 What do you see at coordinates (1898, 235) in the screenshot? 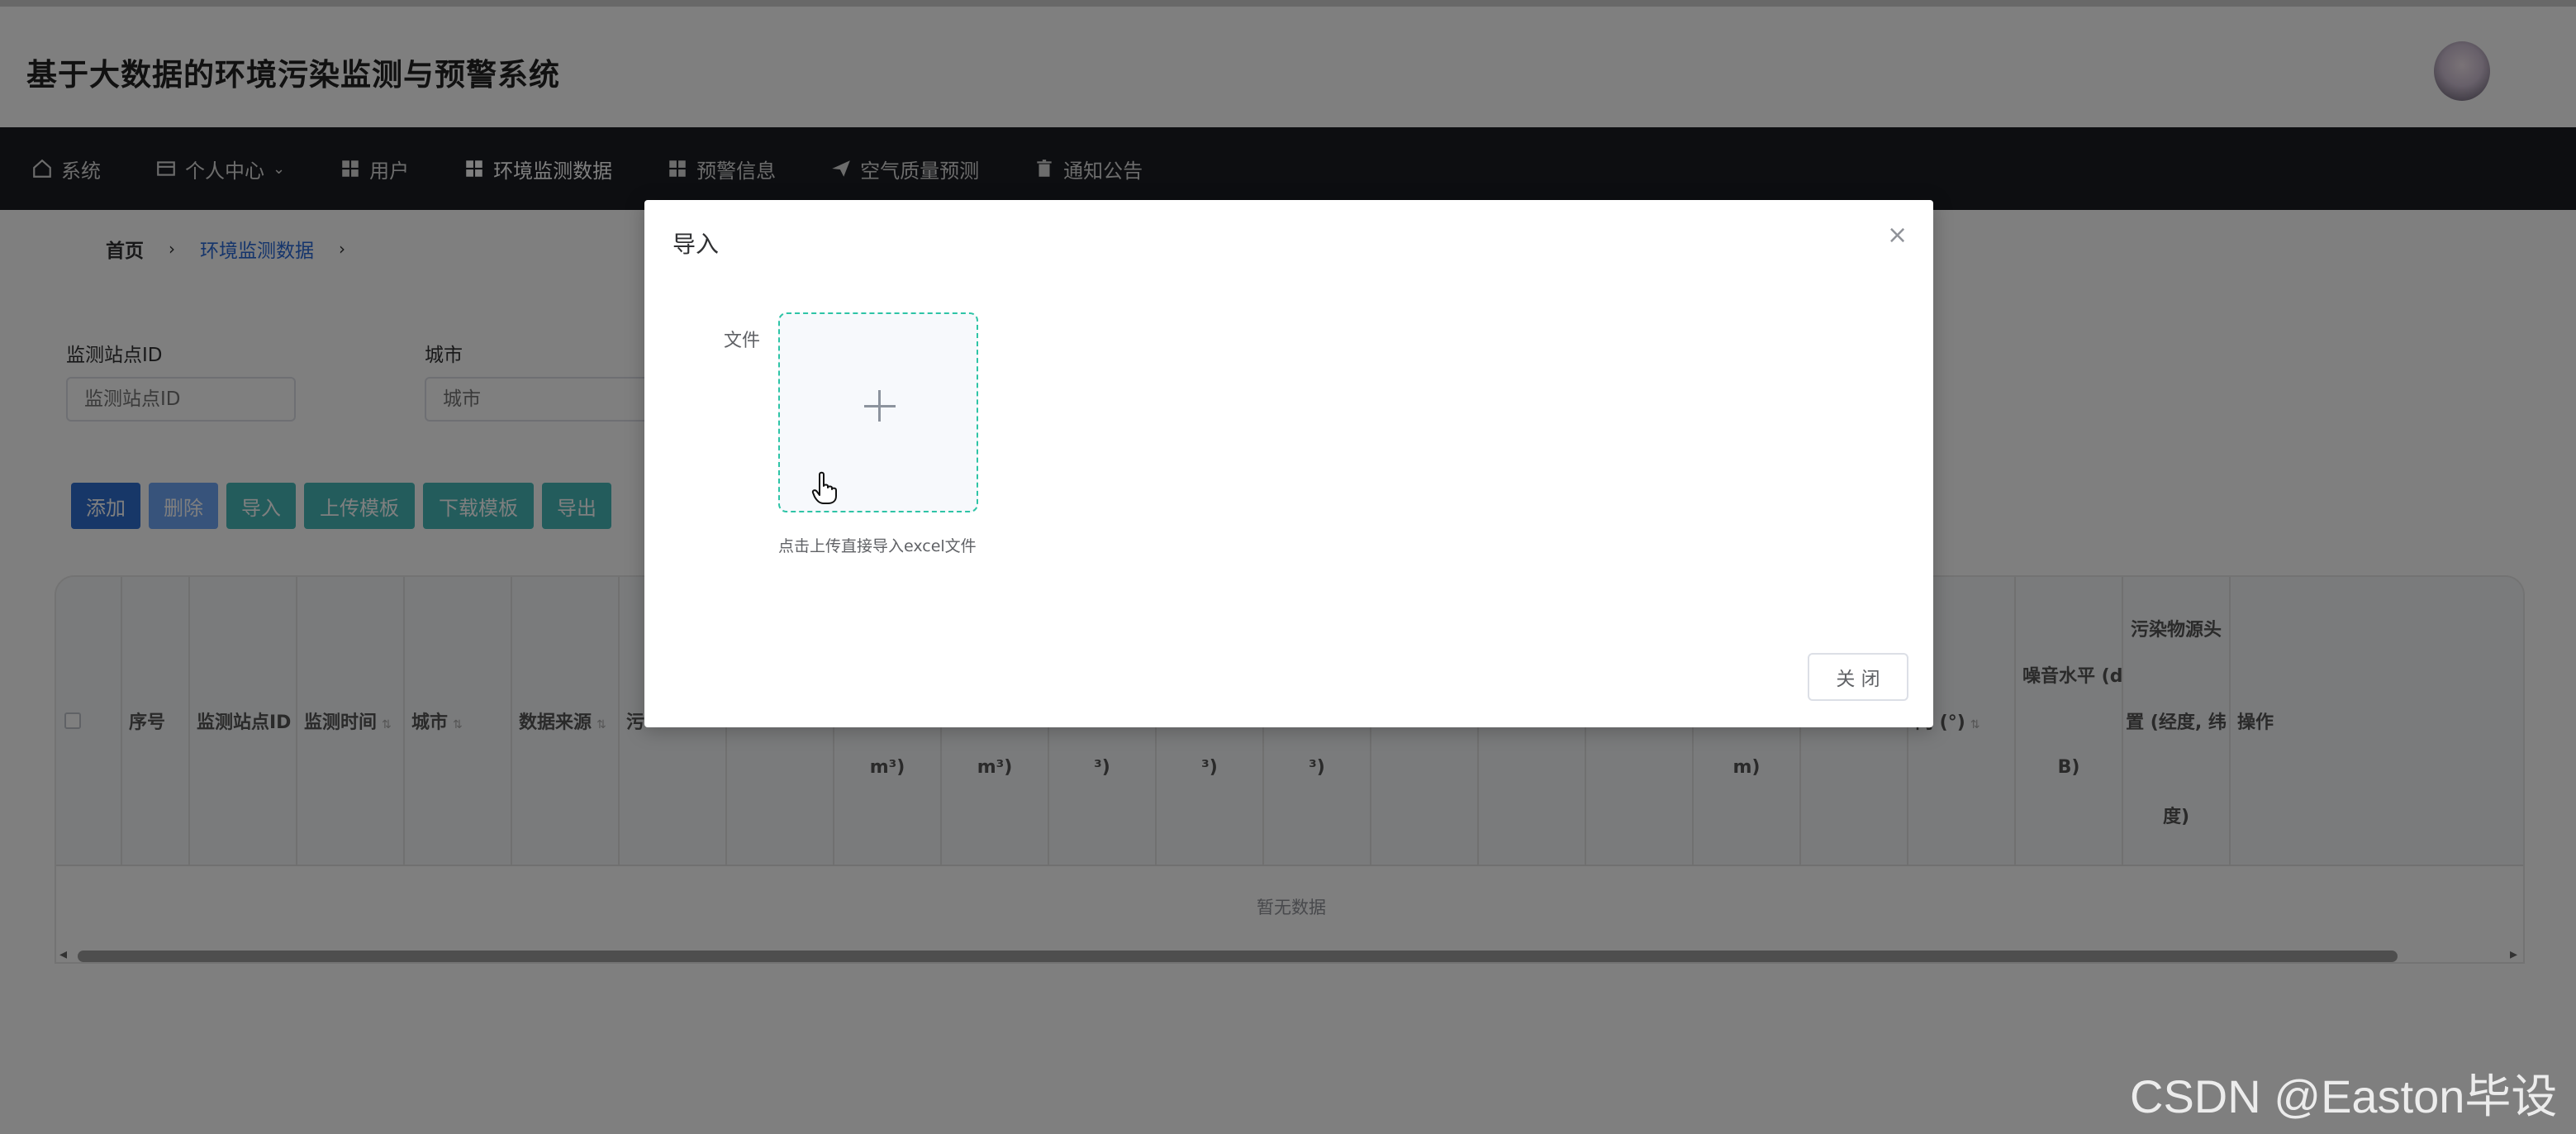
I see `close-icon: ×` at bounding box center [1898, 235].